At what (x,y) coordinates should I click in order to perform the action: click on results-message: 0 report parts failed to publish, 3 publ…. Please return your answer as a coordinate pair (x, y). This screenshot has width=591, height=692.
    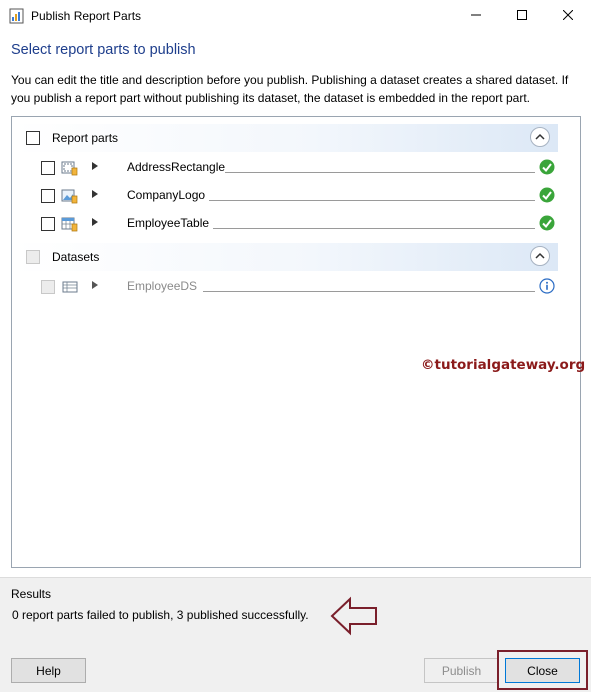
    Looking at the image, I should click on (160, 615).